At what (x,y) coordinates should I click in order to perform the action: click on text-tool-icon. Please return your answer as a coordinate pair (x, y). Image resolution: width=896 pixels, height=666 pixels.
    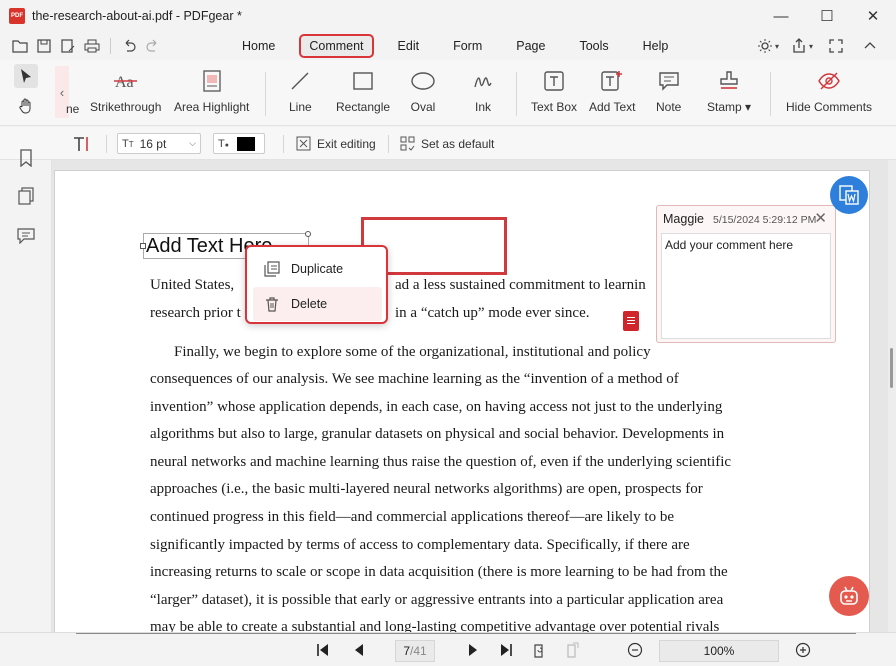
    Looking at the image, I should click on (82, 143).